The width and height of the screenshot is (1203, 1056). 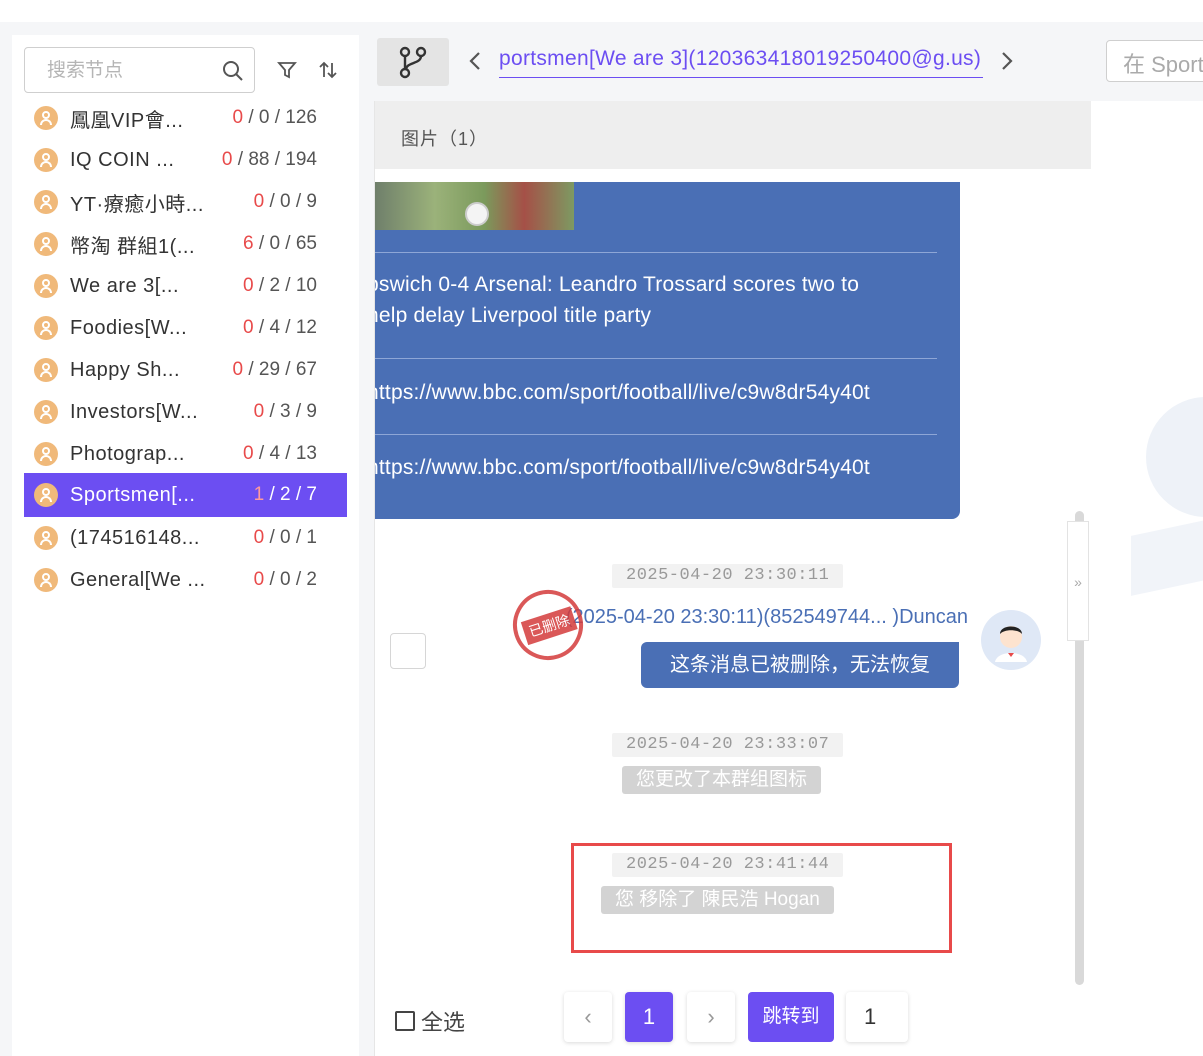 I want to click on node-counts: 0 / 0 / 9, so click(x=285, y=201).